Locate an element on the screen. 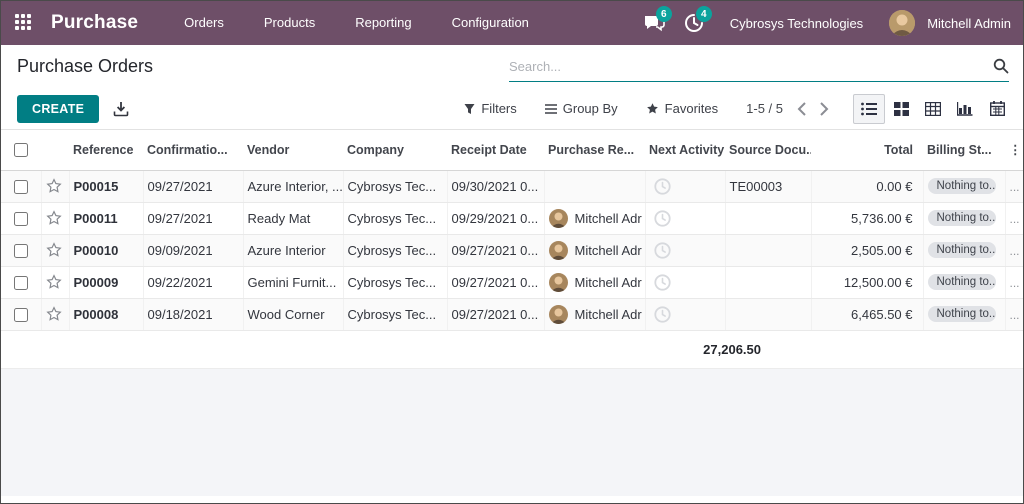 The width and height of the screenshot is (1024, 504). reference-cell: P00015 is located at coordinates (96, 186).